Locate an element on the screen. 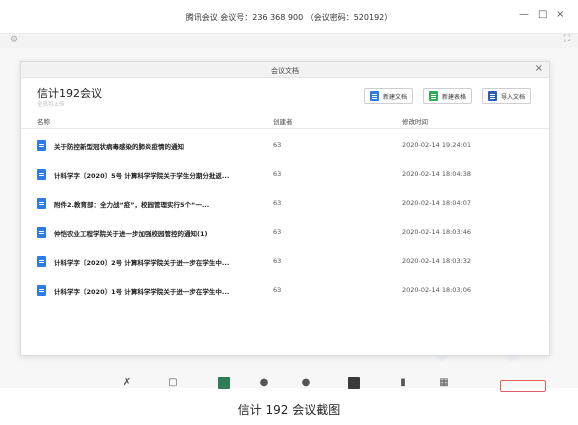 The image size is (578, 425). column-header-modified: 修改时间 is located at coordinates (415, 121).